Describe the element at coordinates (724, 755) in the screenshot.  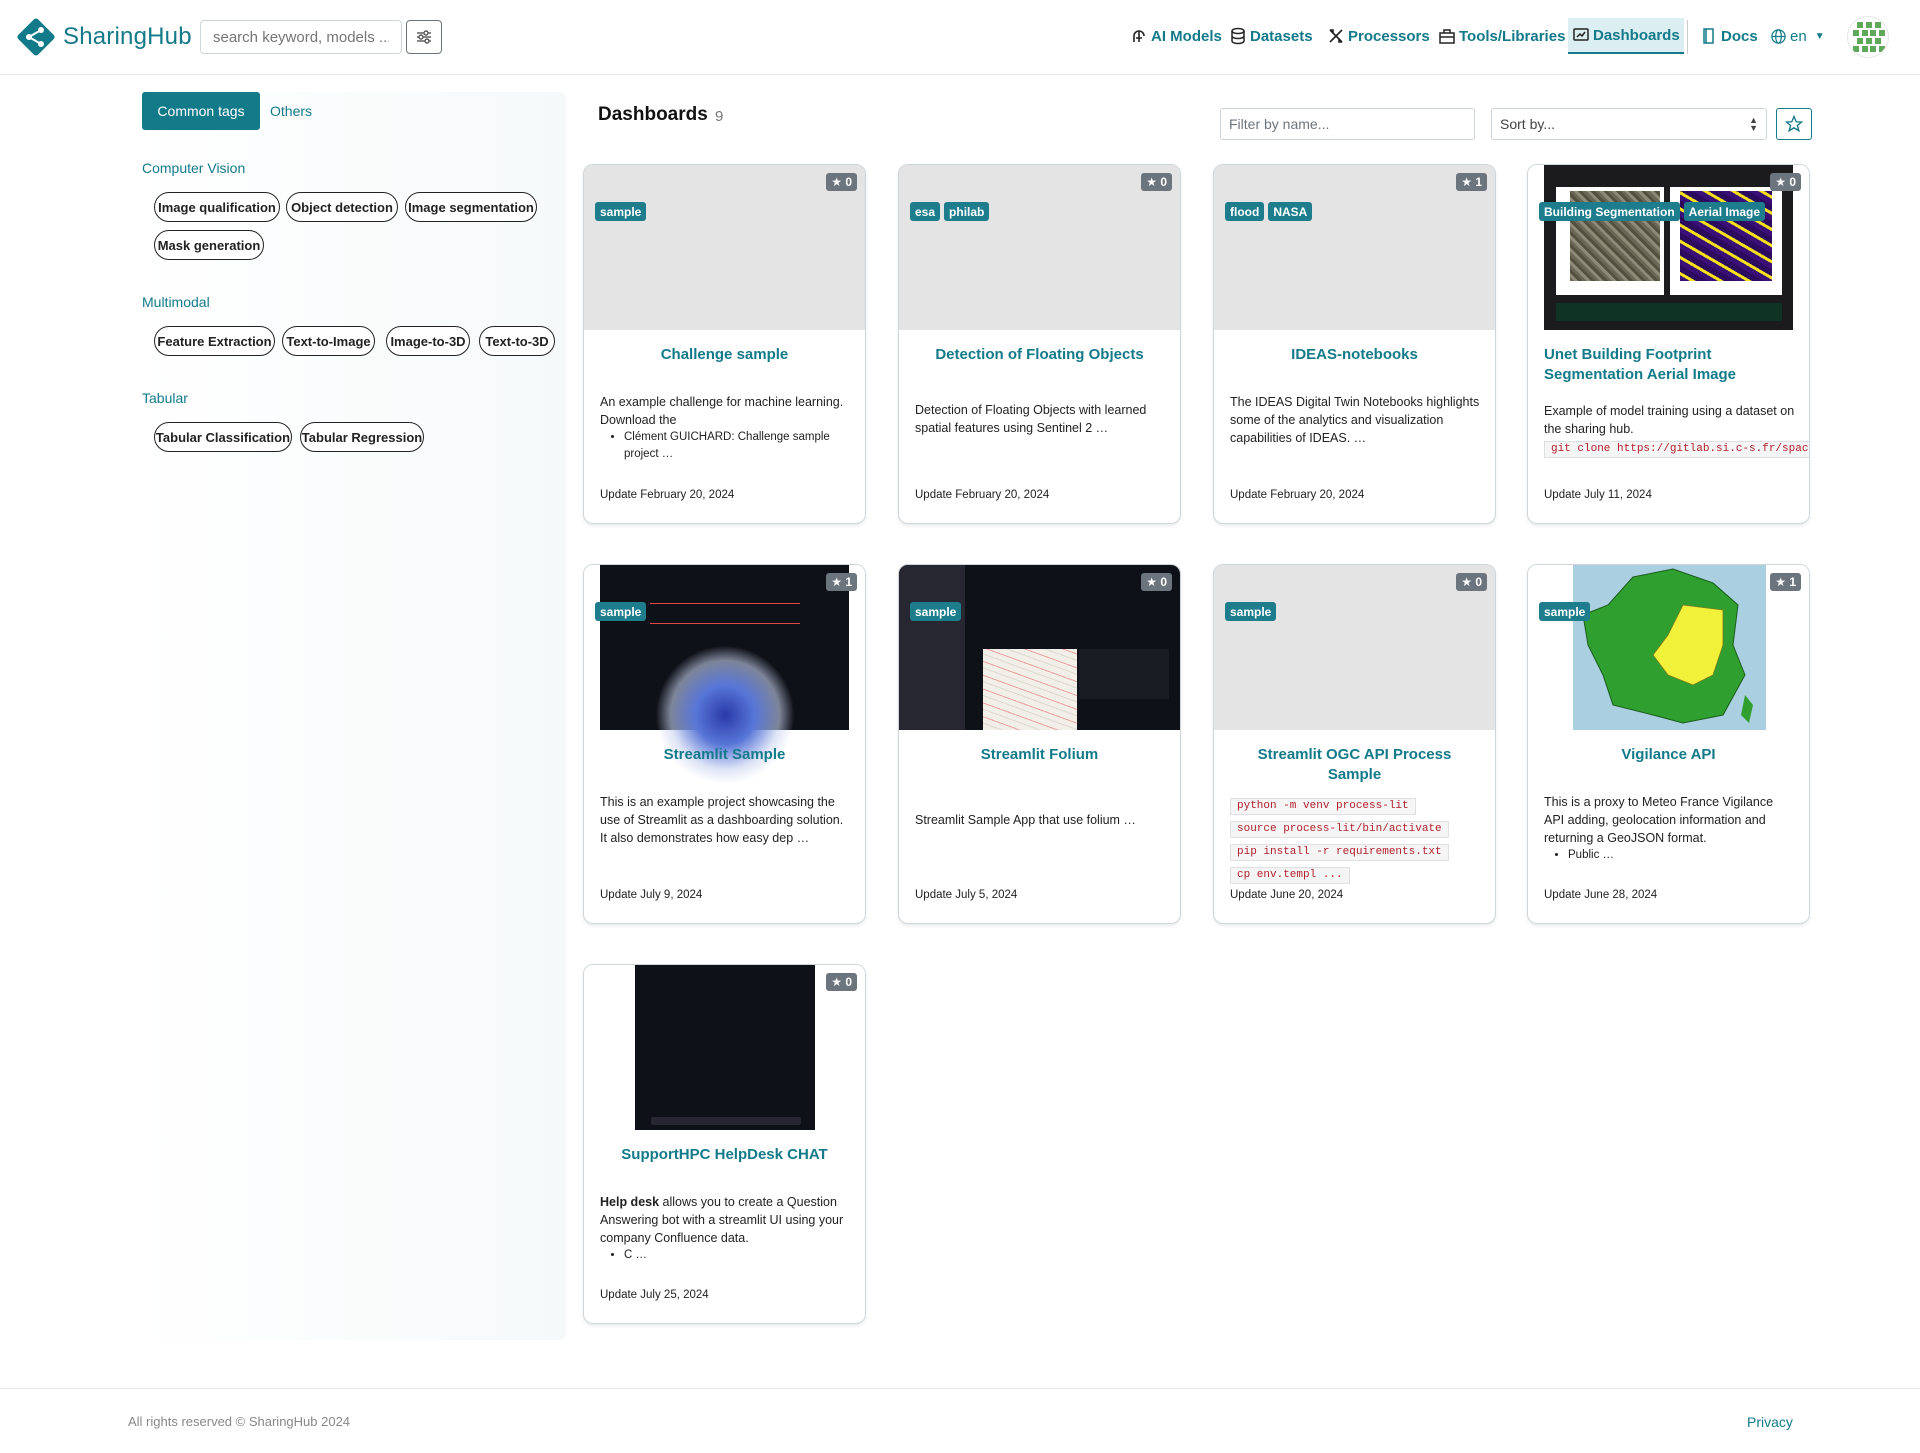
I see `card-title: Streamlit Sample` at that location.